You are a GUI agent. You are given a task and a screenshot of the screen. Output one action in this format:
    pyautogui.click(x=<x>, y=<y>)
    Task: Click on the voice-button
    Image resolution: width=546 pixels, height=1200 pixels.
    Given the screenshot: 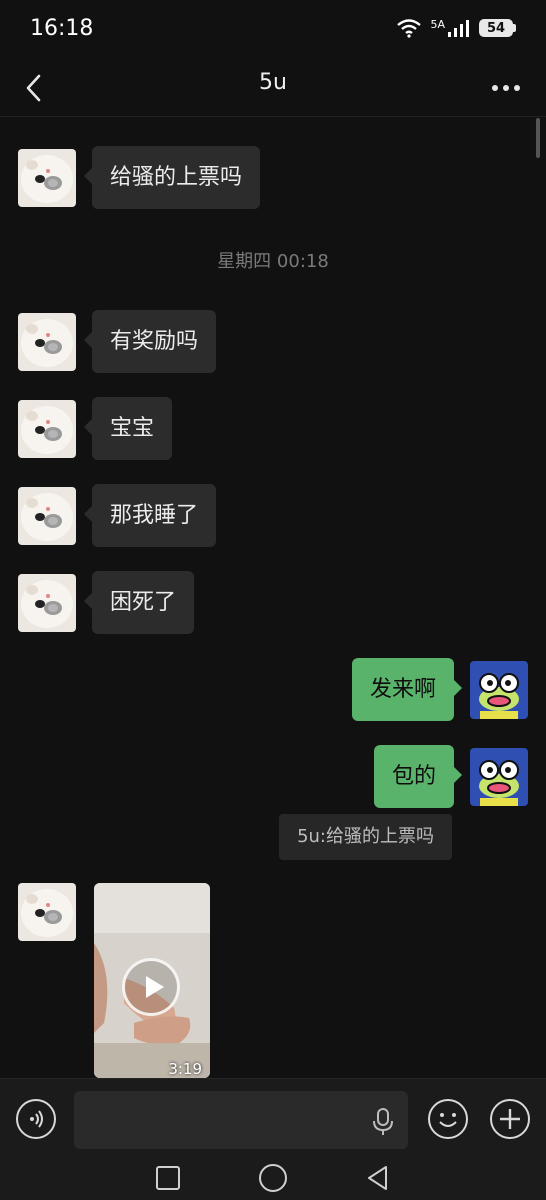 What is the action you would take?
    pyautogui.click(x=36, y=1119)
    